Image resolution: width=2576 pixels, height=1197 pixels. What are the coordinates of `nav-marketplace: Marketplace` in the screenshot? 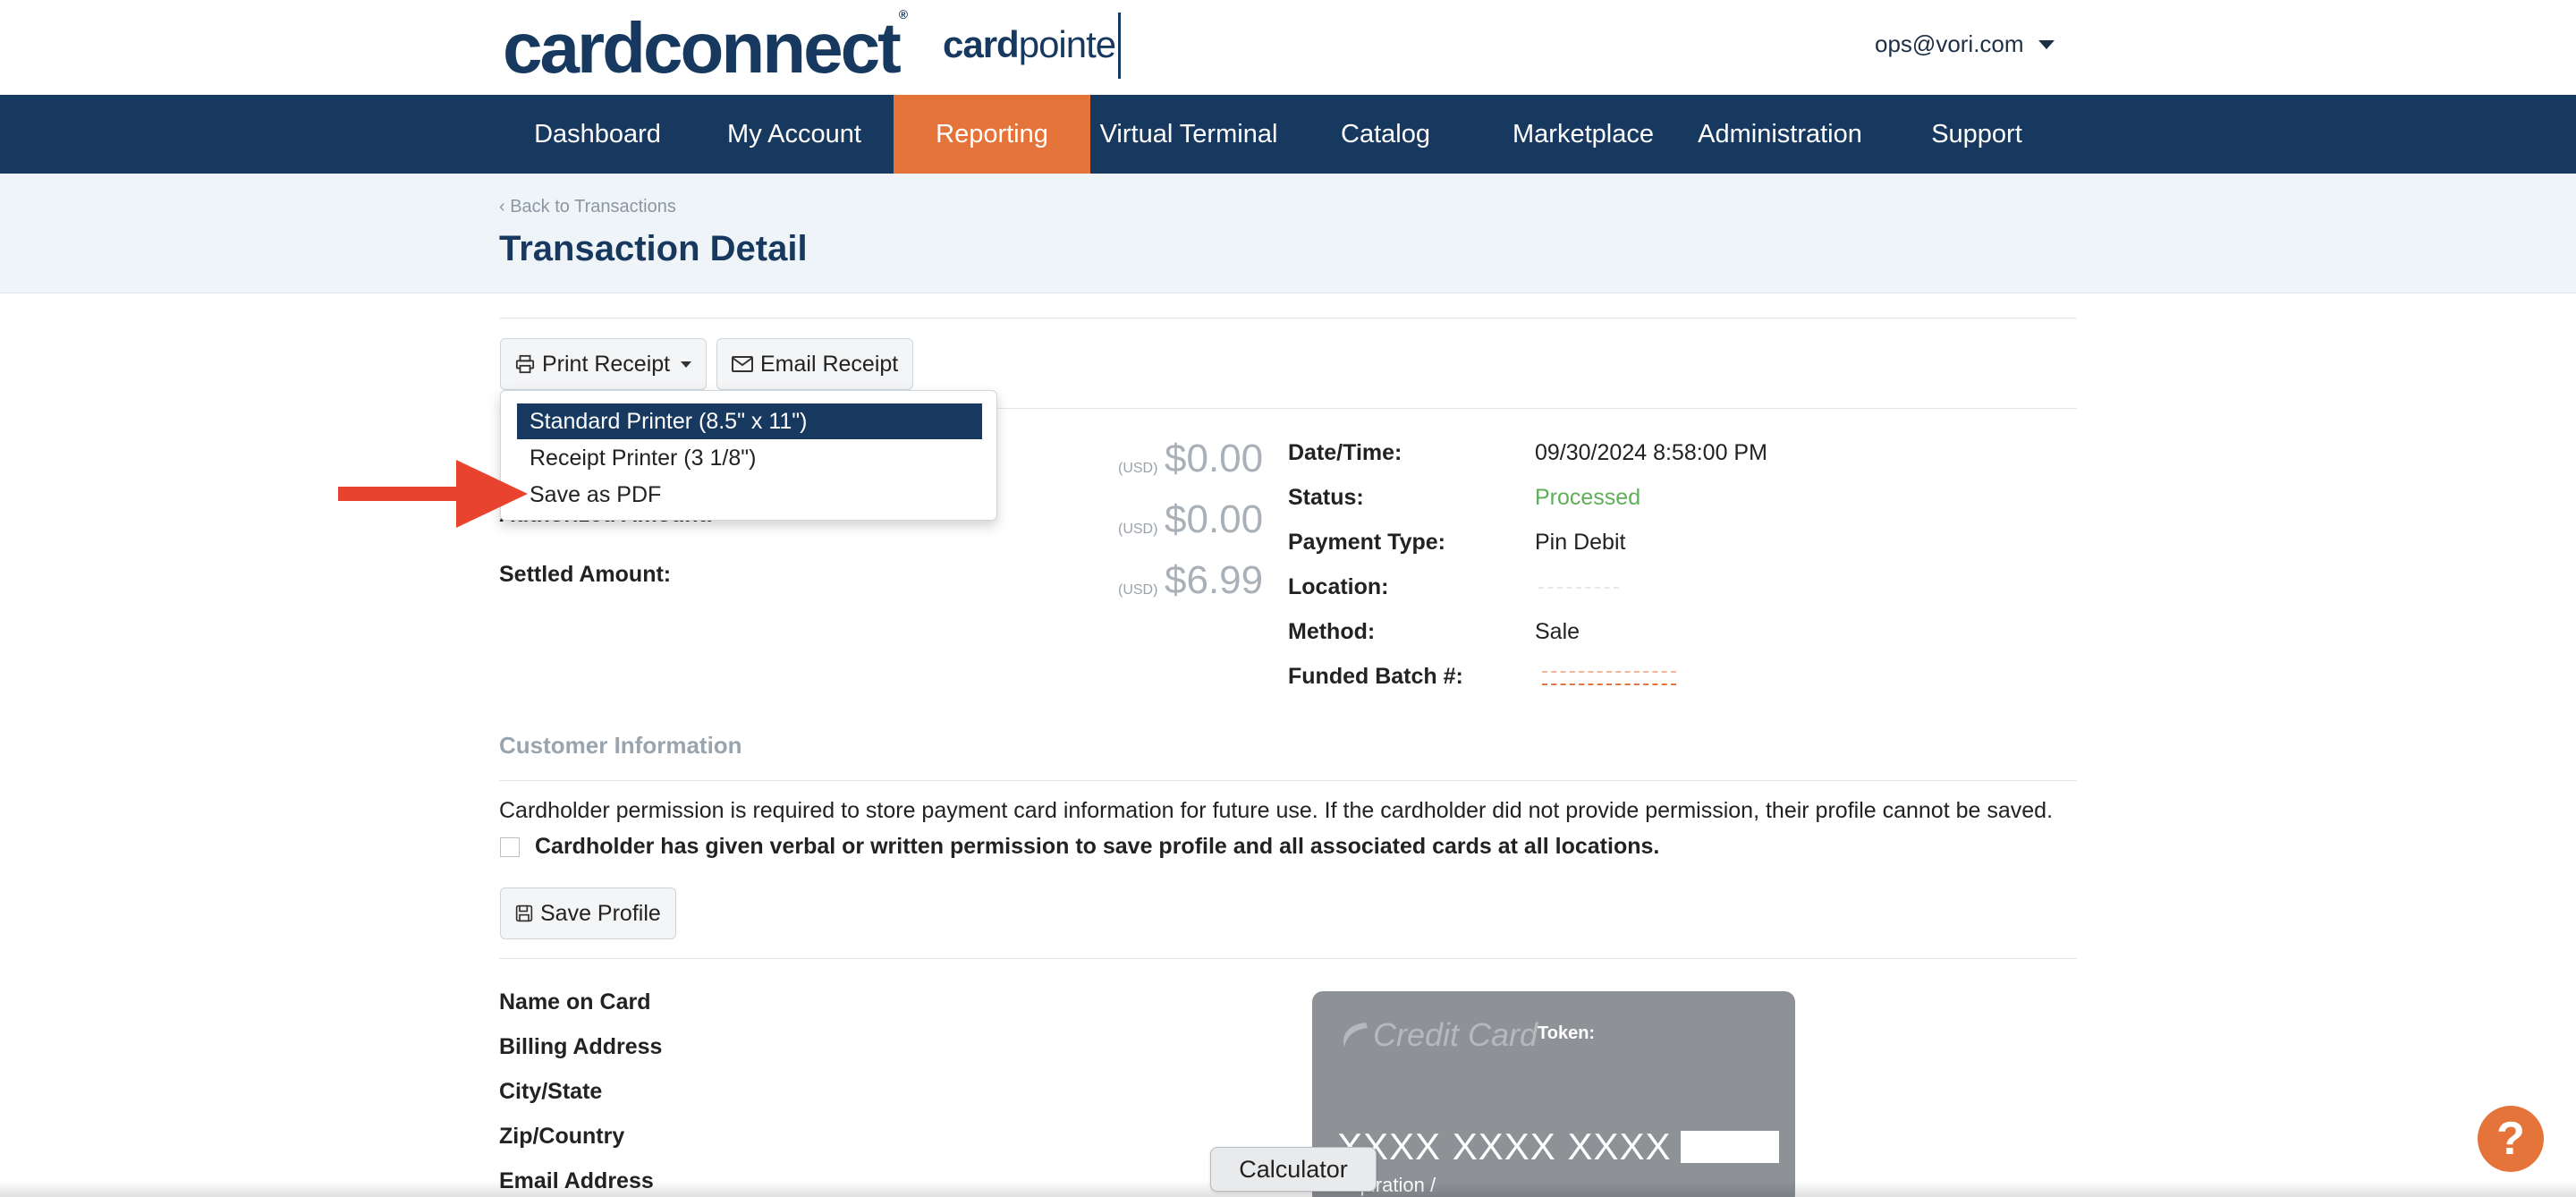 It's located at (1583, 134).